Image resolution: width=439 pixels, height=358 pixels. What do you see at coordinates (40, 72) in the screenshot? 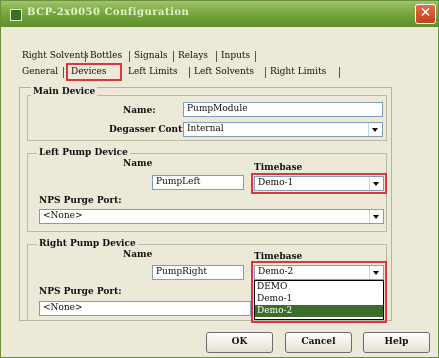
I see `tab-general: General` at bounding box center [40, 72].